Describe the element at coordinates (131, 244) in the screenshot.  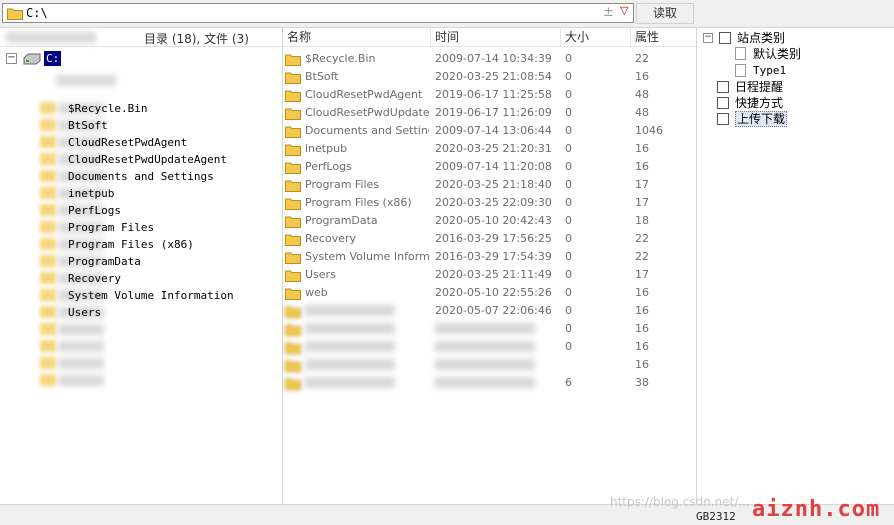
I see `tree-item-label: Program Files (x86)` at that location.